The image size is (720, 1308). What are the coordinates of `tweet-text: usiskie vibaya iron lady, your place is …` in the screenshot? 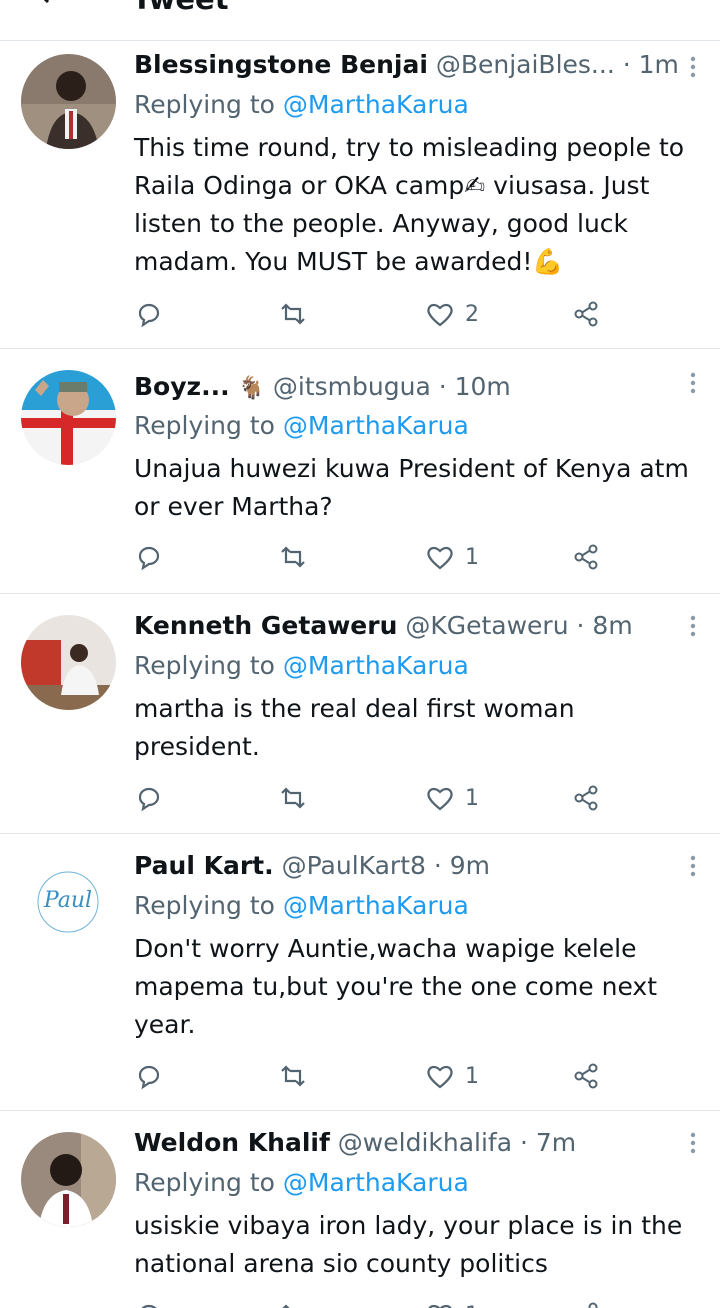 It's located at (408, 1244).